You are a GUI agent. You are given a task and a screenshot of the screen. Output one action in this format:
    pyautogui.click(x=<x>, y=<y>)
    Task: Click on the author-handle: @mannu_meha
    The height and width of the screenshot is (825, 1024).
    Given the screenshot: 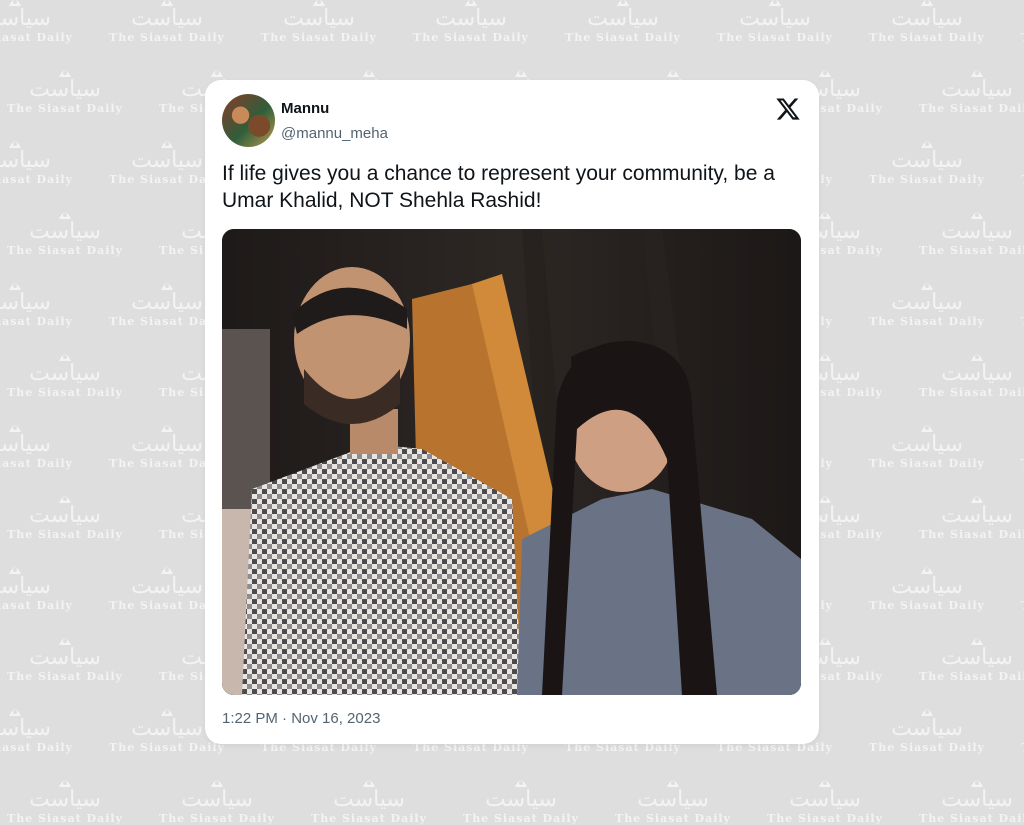 What is the action you would take?
    pyautogui.click(x=334, y=133)
    